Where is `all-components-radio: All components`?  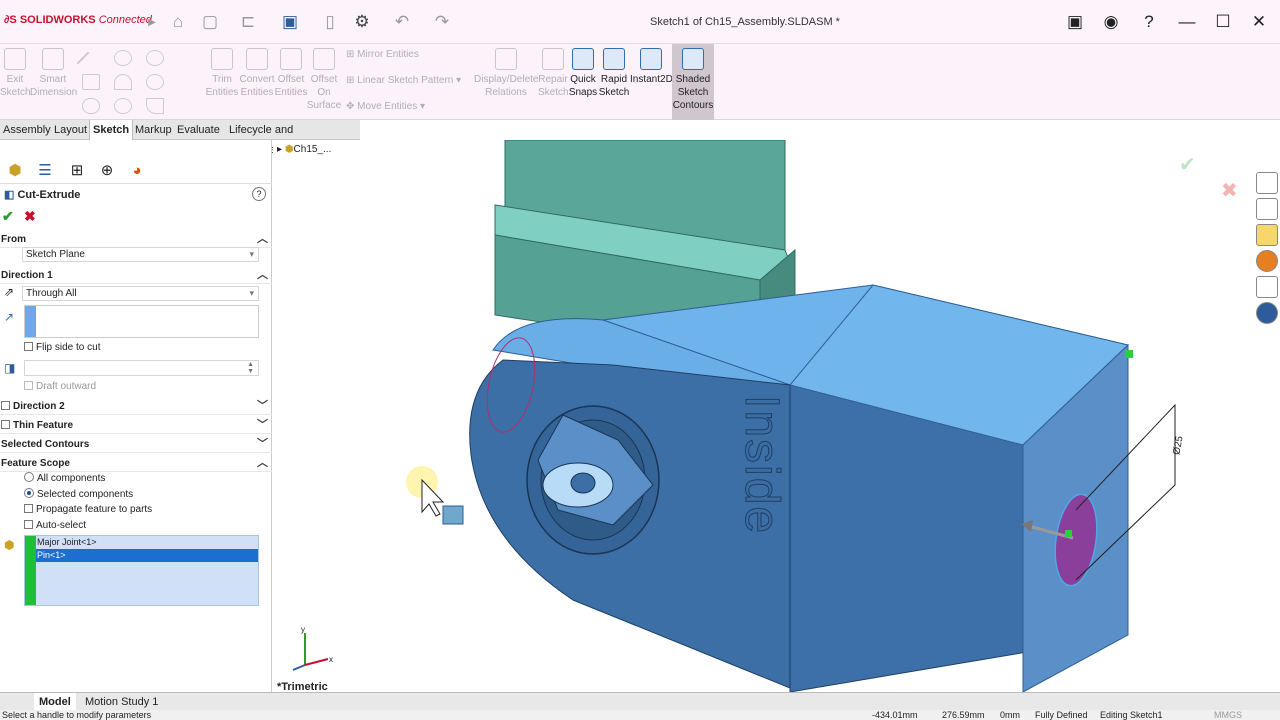
all-components-radio: All components is located at coordinates (64, 478).